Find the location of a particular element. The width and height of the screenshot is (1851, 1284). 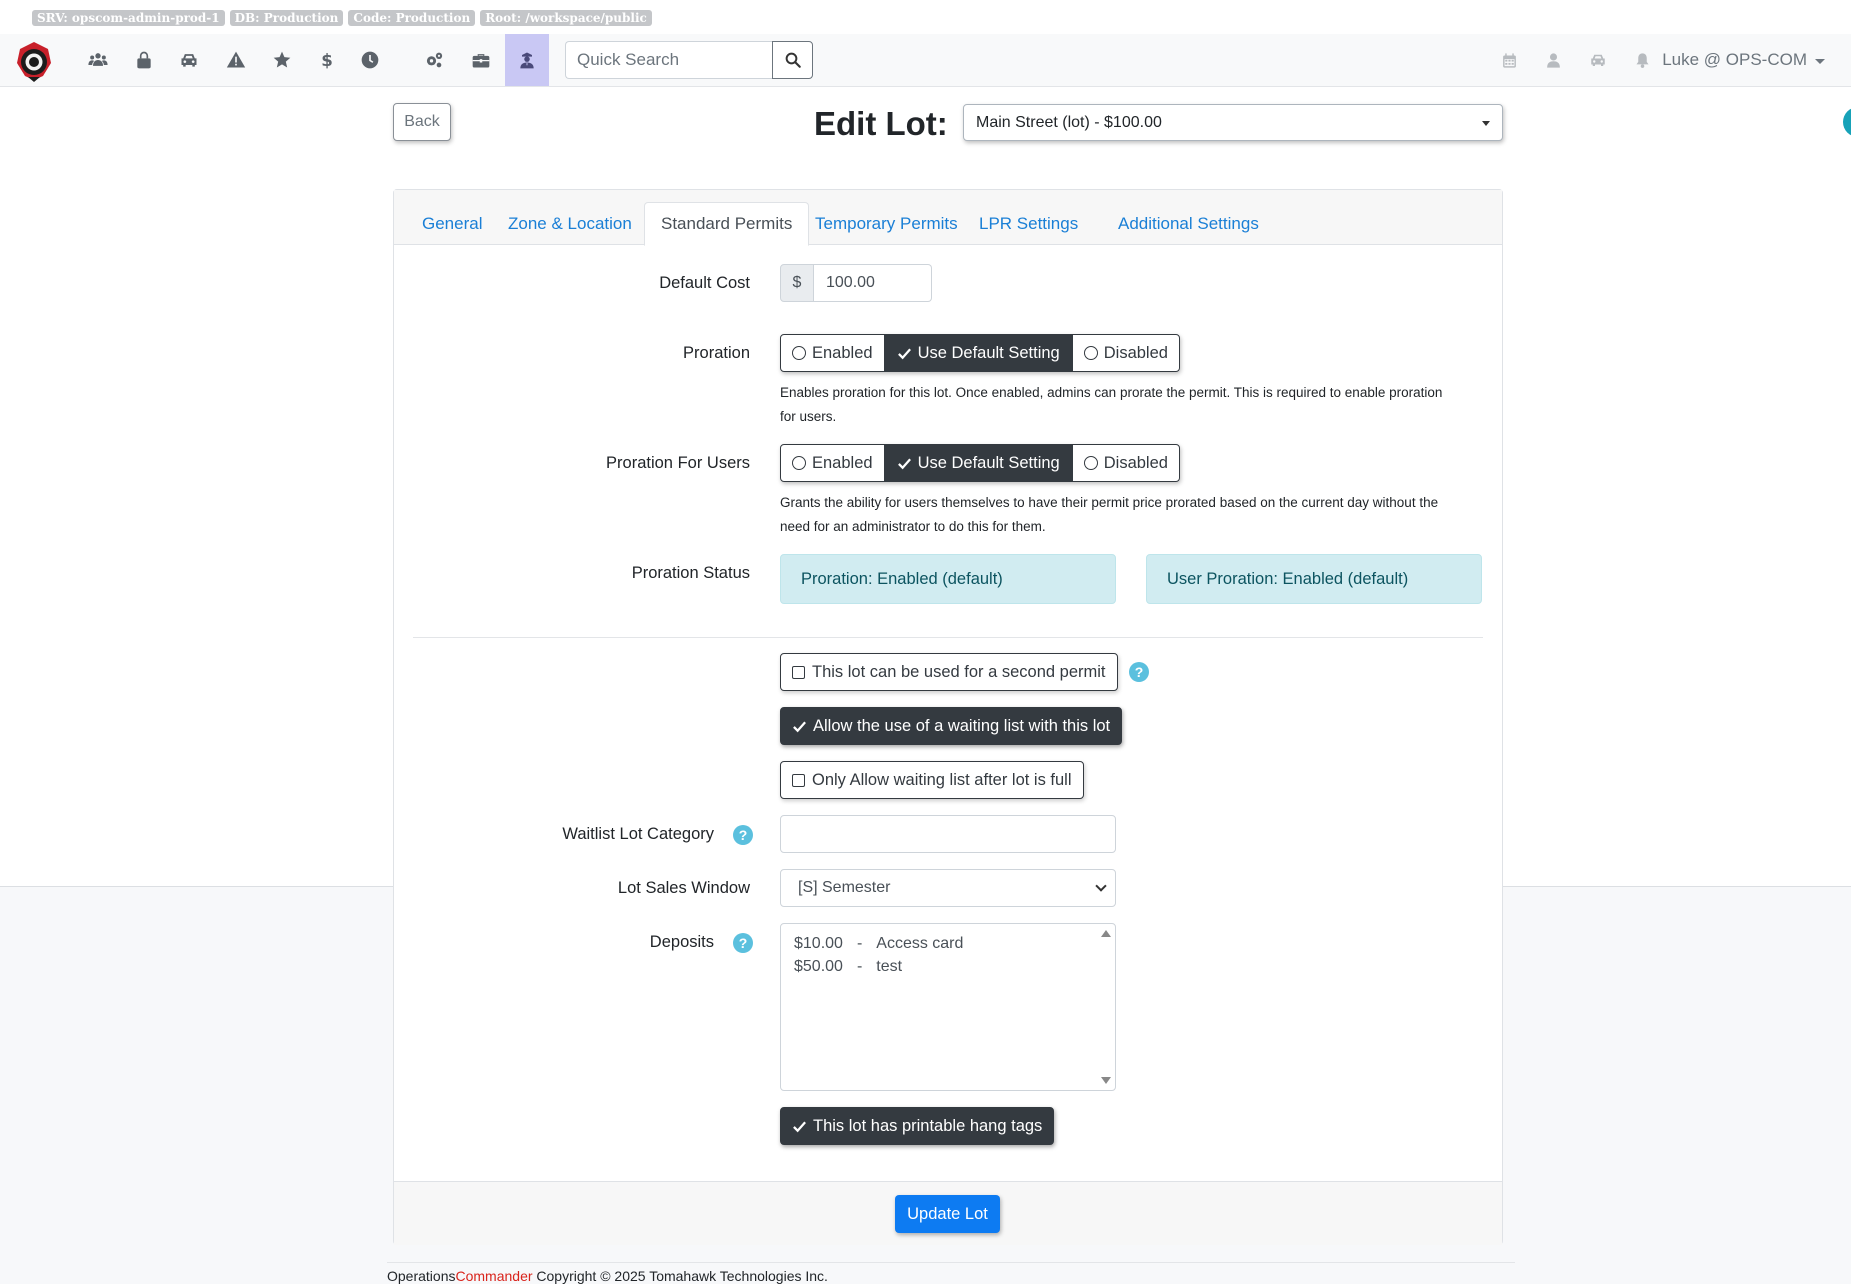

hang-tags-toggle: This lot has printable hang tags is located at coordinates (917, 1126).